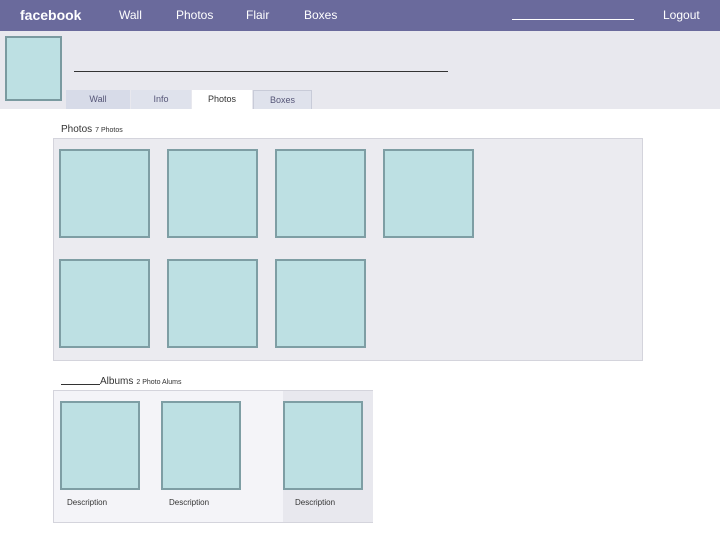 This screenshot has height=540, width=720. Describe the element at coordinates (194, 15) in the screenshot. I see `nav-photos-link: Photos` at that location.